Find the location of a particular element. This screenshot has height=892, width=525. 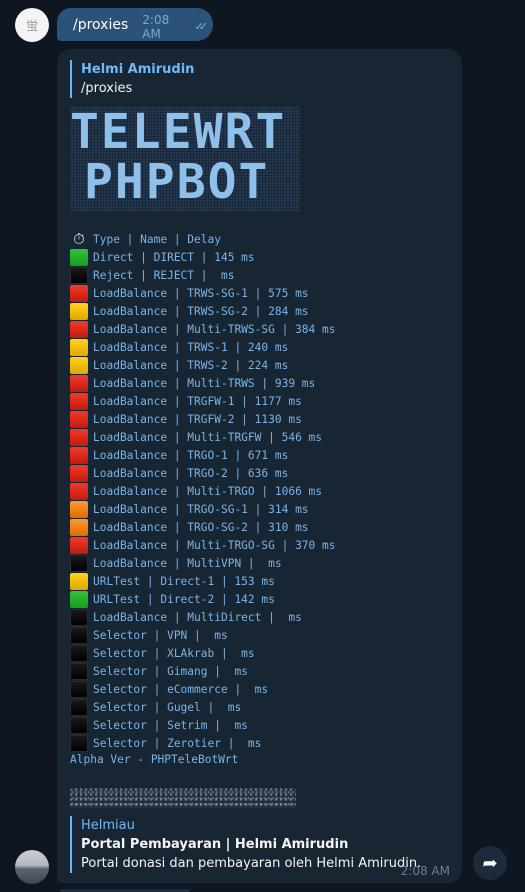

proxy-row: Direct | DIRECT | 145 ms is located at coordinates (202, 257).